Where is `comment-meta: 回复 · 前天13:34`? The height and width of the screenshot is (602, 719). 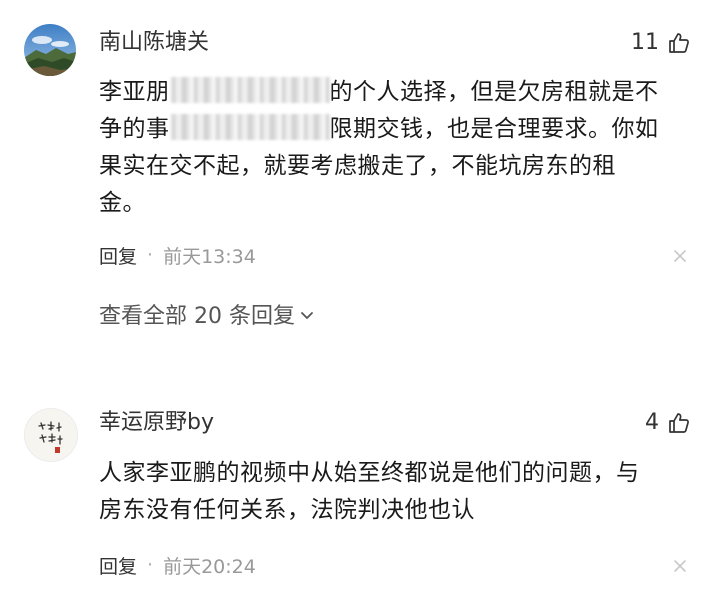 comment-meta: 回复 · 前天13:34 is located at coordinates (177, 255).